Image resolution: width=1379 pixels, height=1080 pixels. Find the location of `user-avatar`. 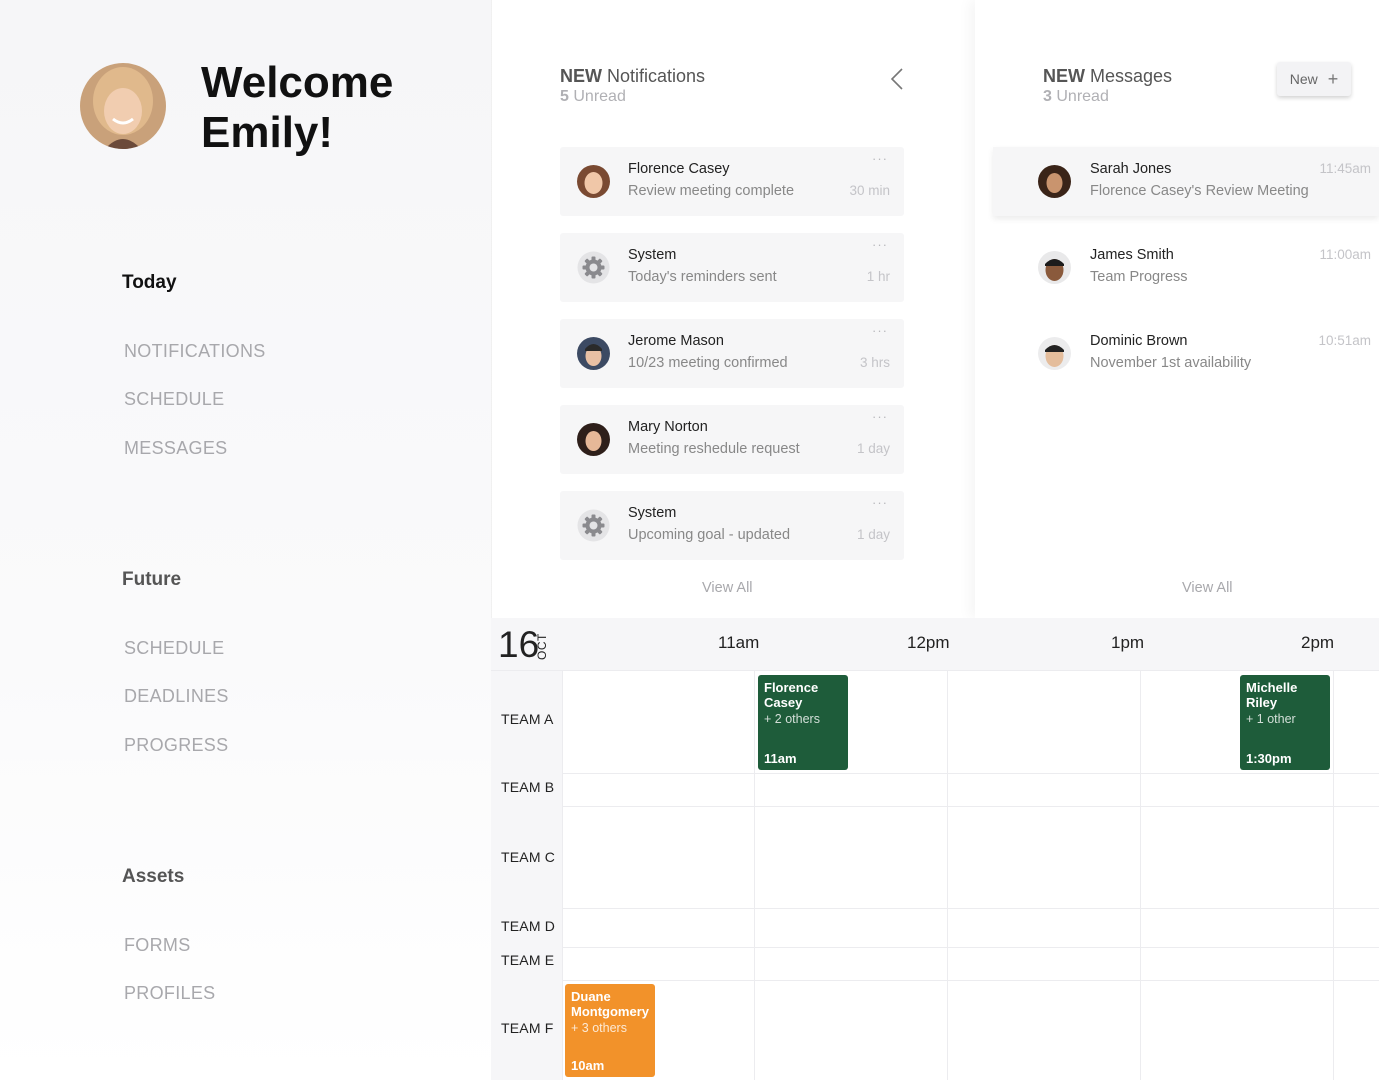

user-avatar is located at coordinates (123, 106).